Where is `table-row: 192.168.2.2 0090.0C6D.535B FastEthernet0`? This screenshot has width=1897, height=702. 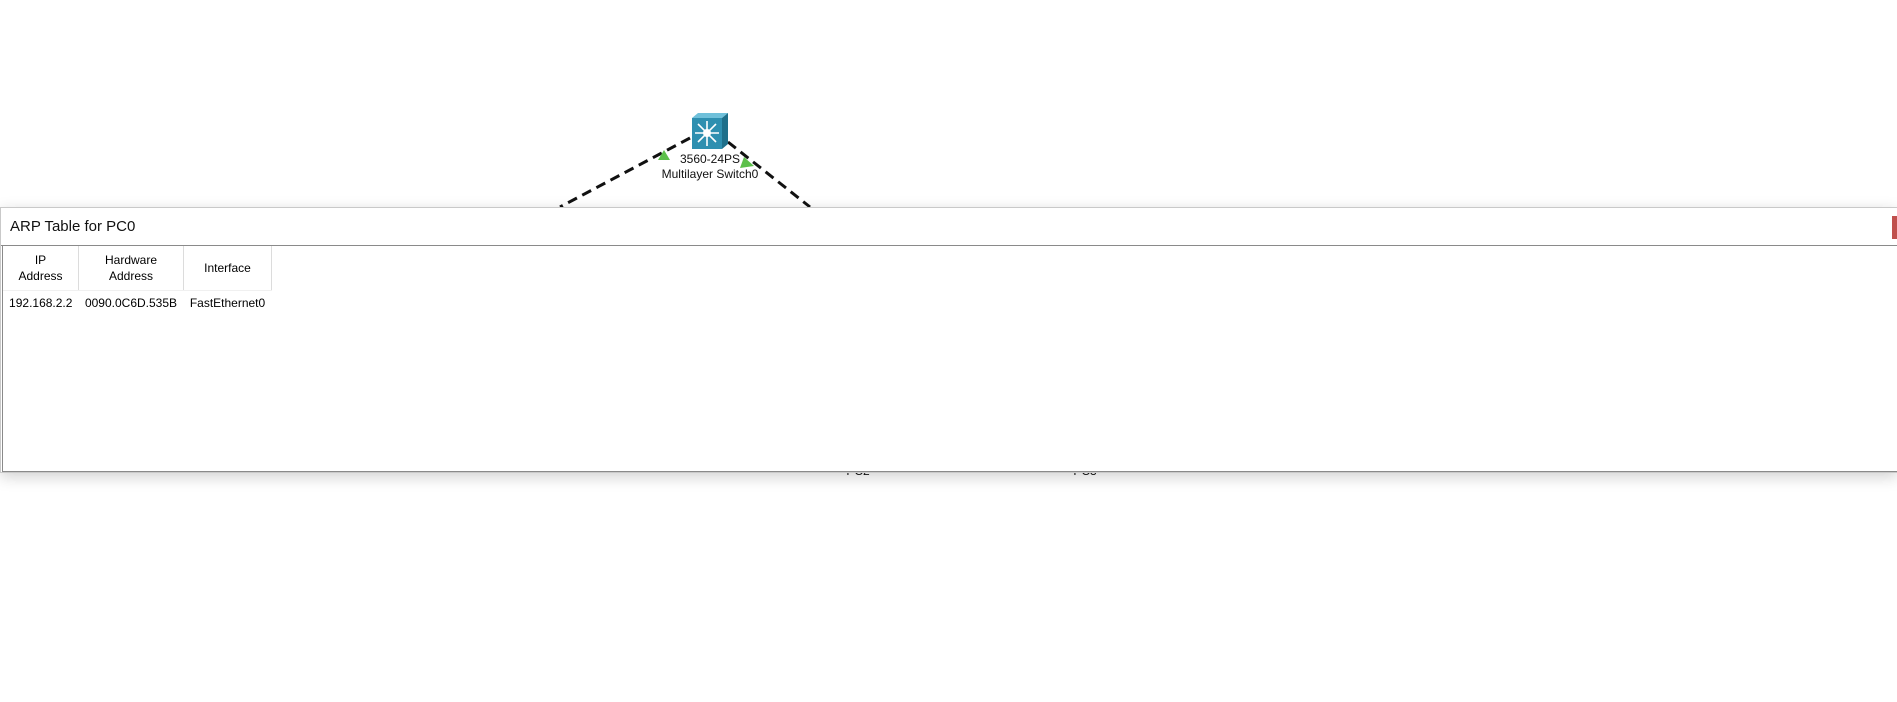 table-row: 192.168.2.2 0090.0C6D.535B FastEthernet0 is located at coordinates (137, 303).